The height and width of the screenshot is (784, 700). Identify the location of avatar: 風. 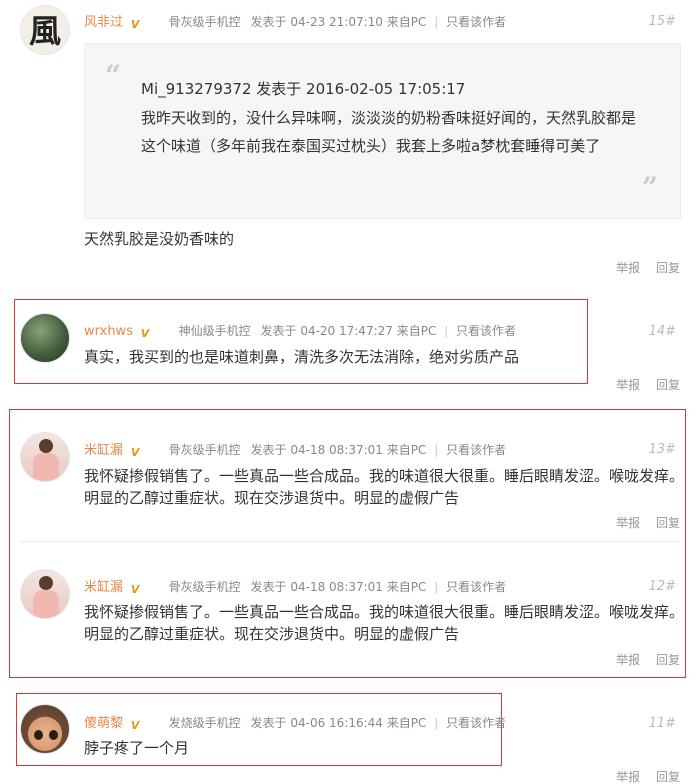
(45, 30).